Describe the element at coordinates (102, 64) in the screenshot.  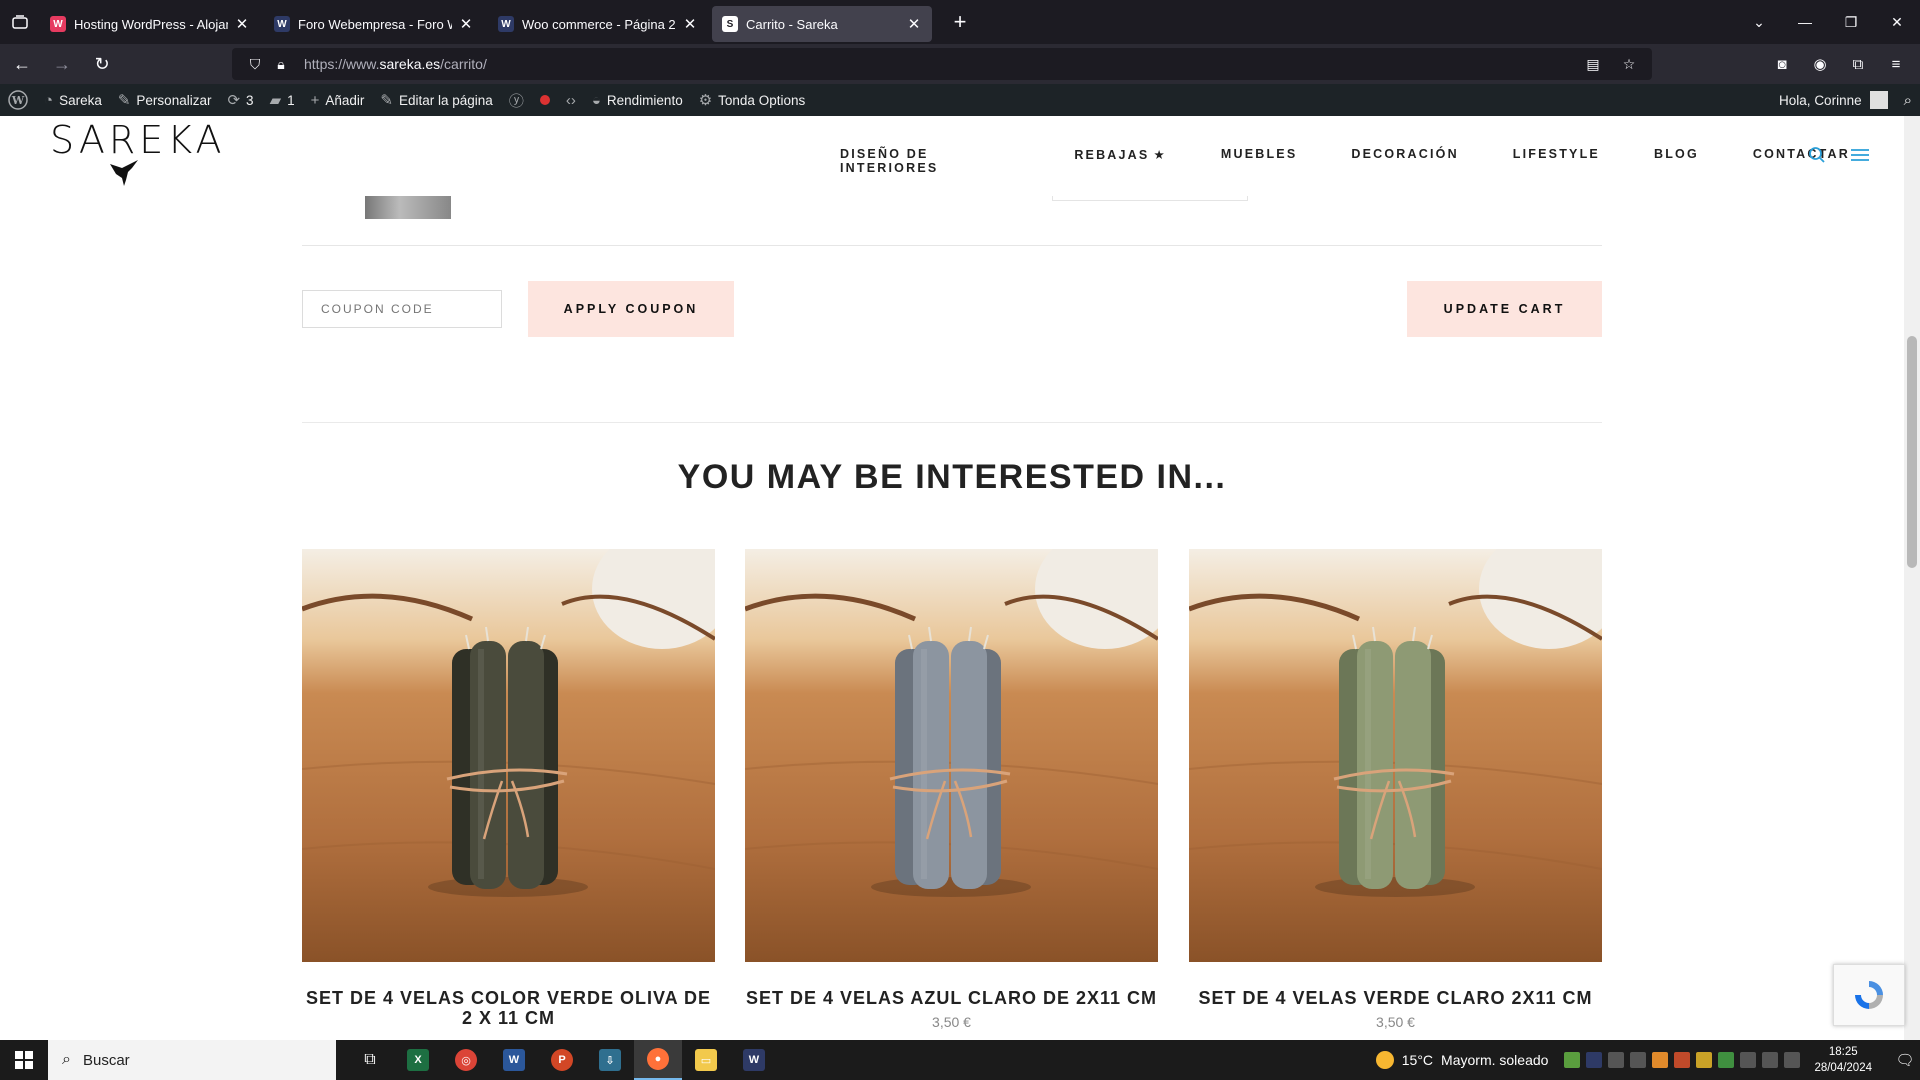
I see `reload-button: ↻` at that location.